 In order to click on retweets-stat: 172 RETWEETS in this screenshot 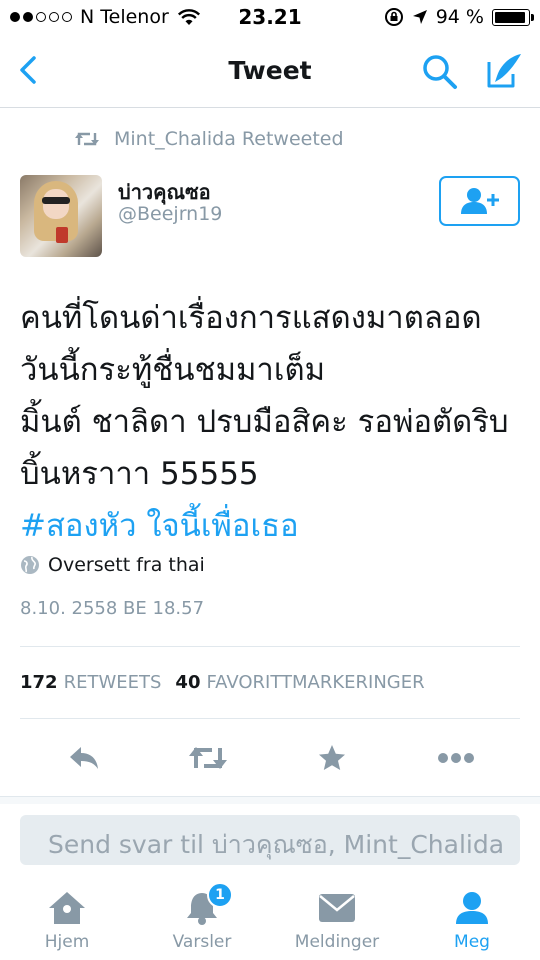, I will do `click(90, 682)`.